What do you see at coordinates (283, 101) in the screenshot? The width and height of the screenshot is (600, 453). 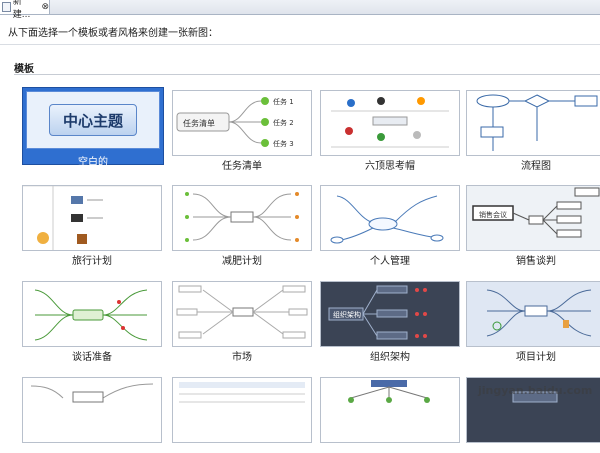 I see `thumb-text: 任务 1` at bounding box center [283, 101].